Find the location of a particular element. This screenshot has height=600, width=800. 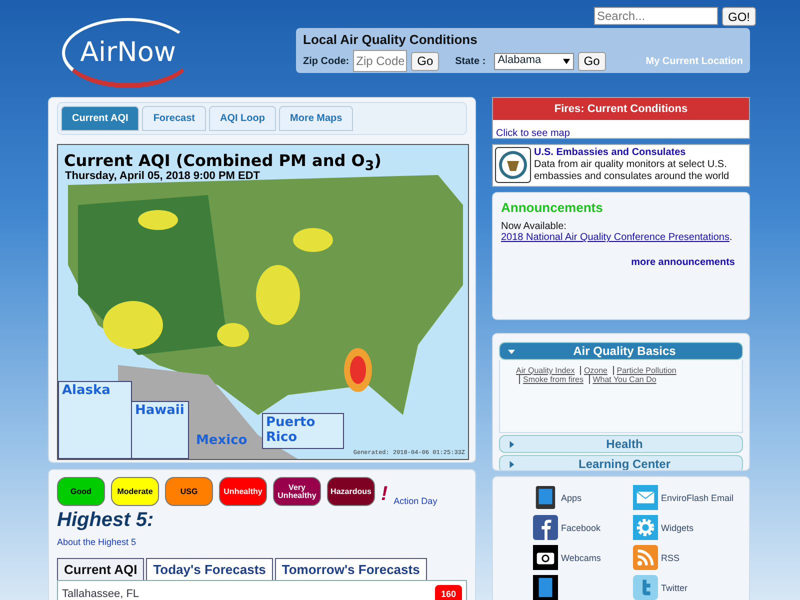

map-tab: AQI Loop is located at coordinates (242, 118).